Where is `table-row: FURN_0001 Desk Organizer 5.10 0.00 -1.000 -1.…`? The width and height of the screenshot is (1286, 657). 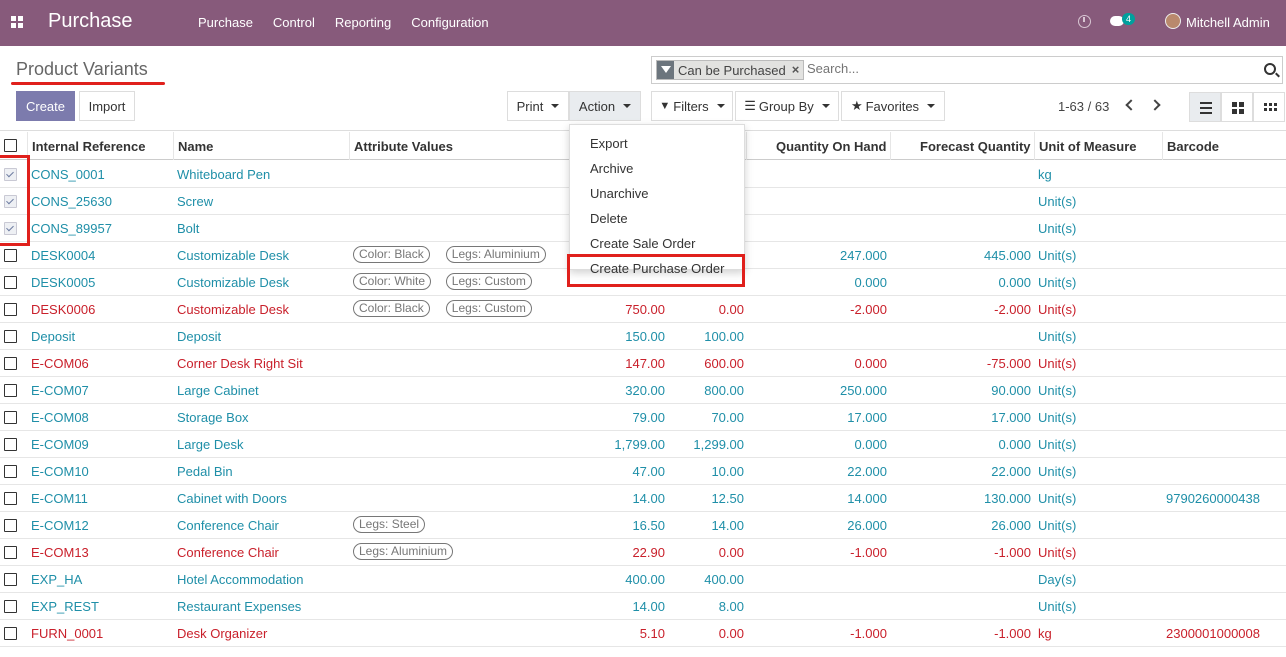
table-row: FURN_0001 Desk Organizer 5.10 0.00 -1.000 -1.… is located at coordinates (643, 633).